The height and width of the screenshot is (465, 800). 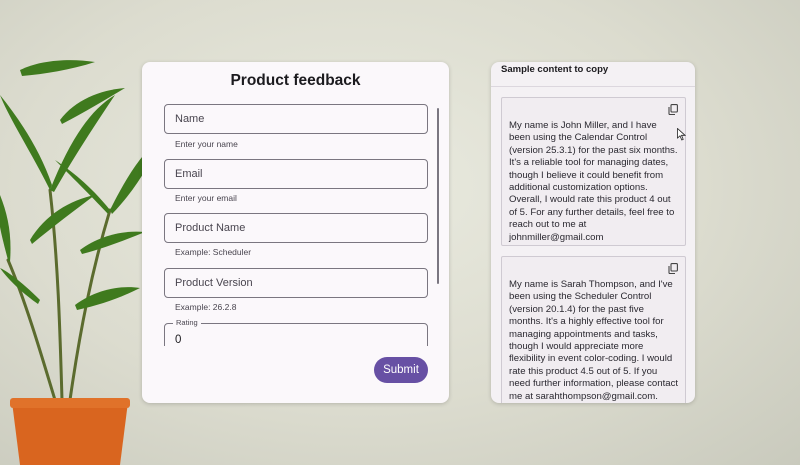 I want to click on submit-button: Submit, so click(x=401, y=370).